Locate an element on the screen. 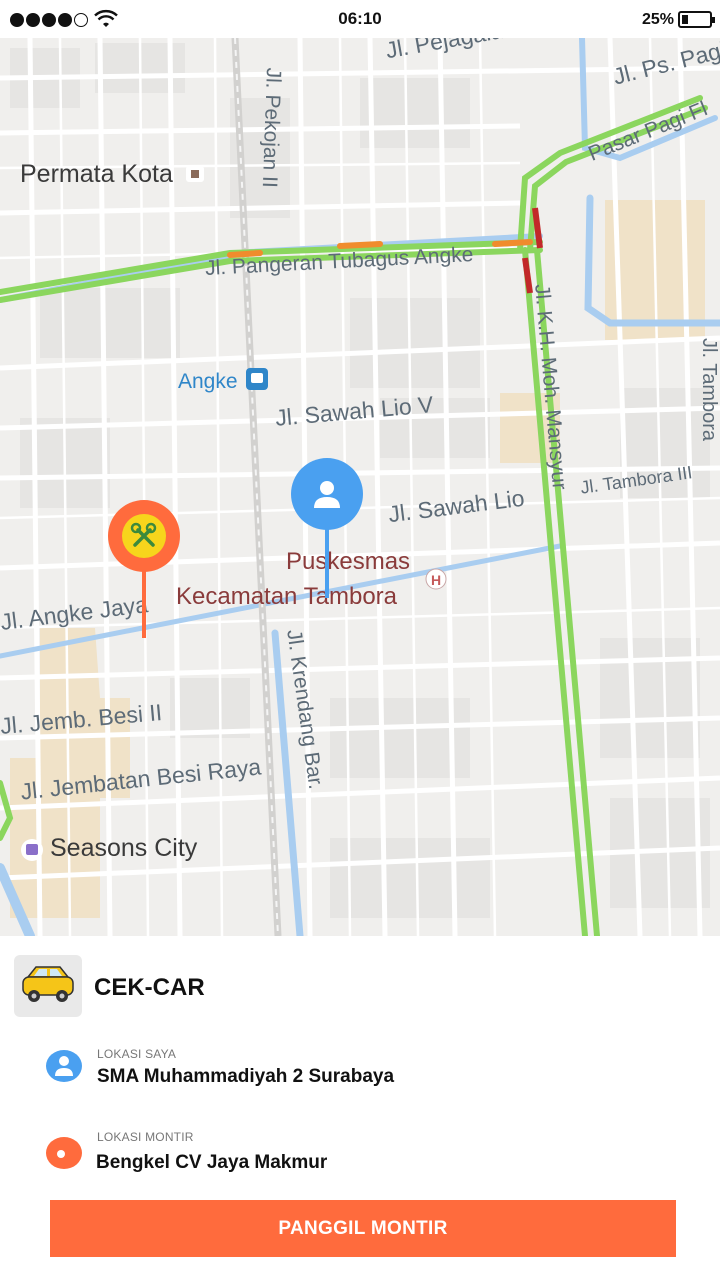 The image size is (720, 1280). car-icon is located at coordinates (48, 986).